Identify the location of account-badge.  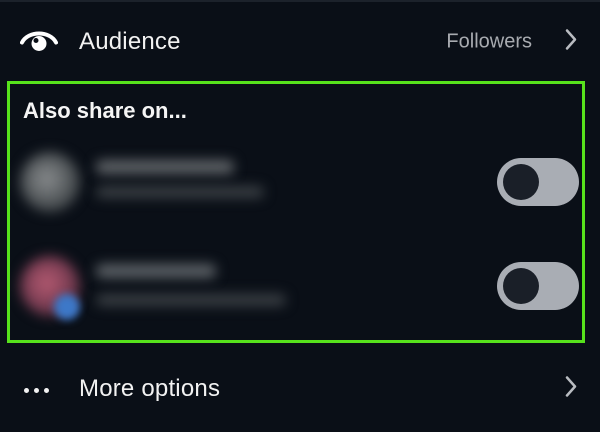
(67, 307).